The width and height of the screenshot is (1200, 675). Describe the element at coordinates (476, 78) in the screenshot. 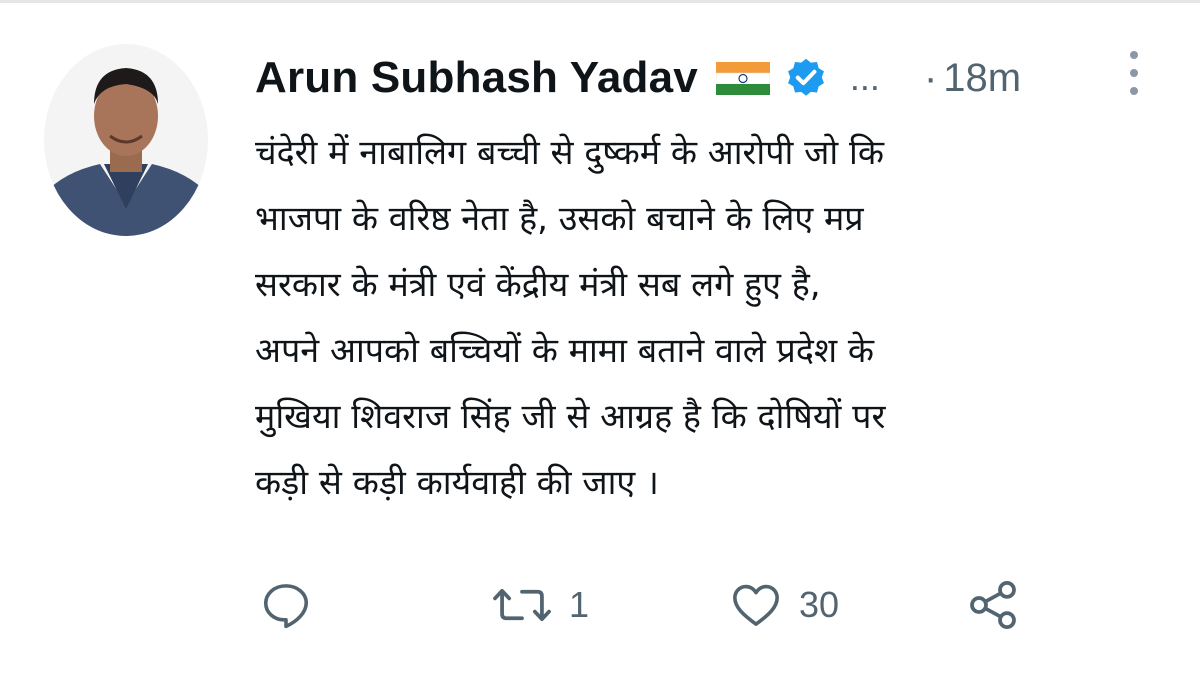

I see `author-name: Arun Subhash Yadav` at that location.